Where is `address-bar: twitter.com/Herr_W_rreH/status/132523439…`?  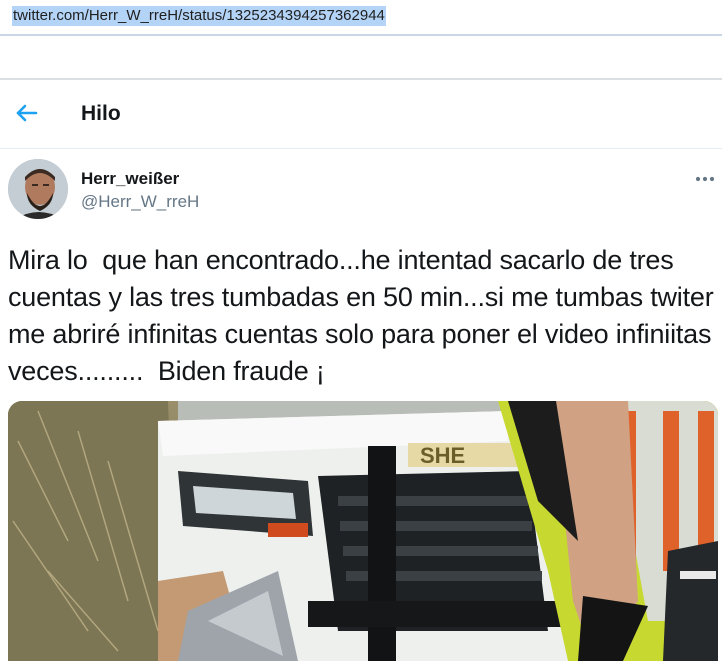
address-bar: twitter.com/Herr_W_rreH/status/132523439… is located at coordinates (361, 18).